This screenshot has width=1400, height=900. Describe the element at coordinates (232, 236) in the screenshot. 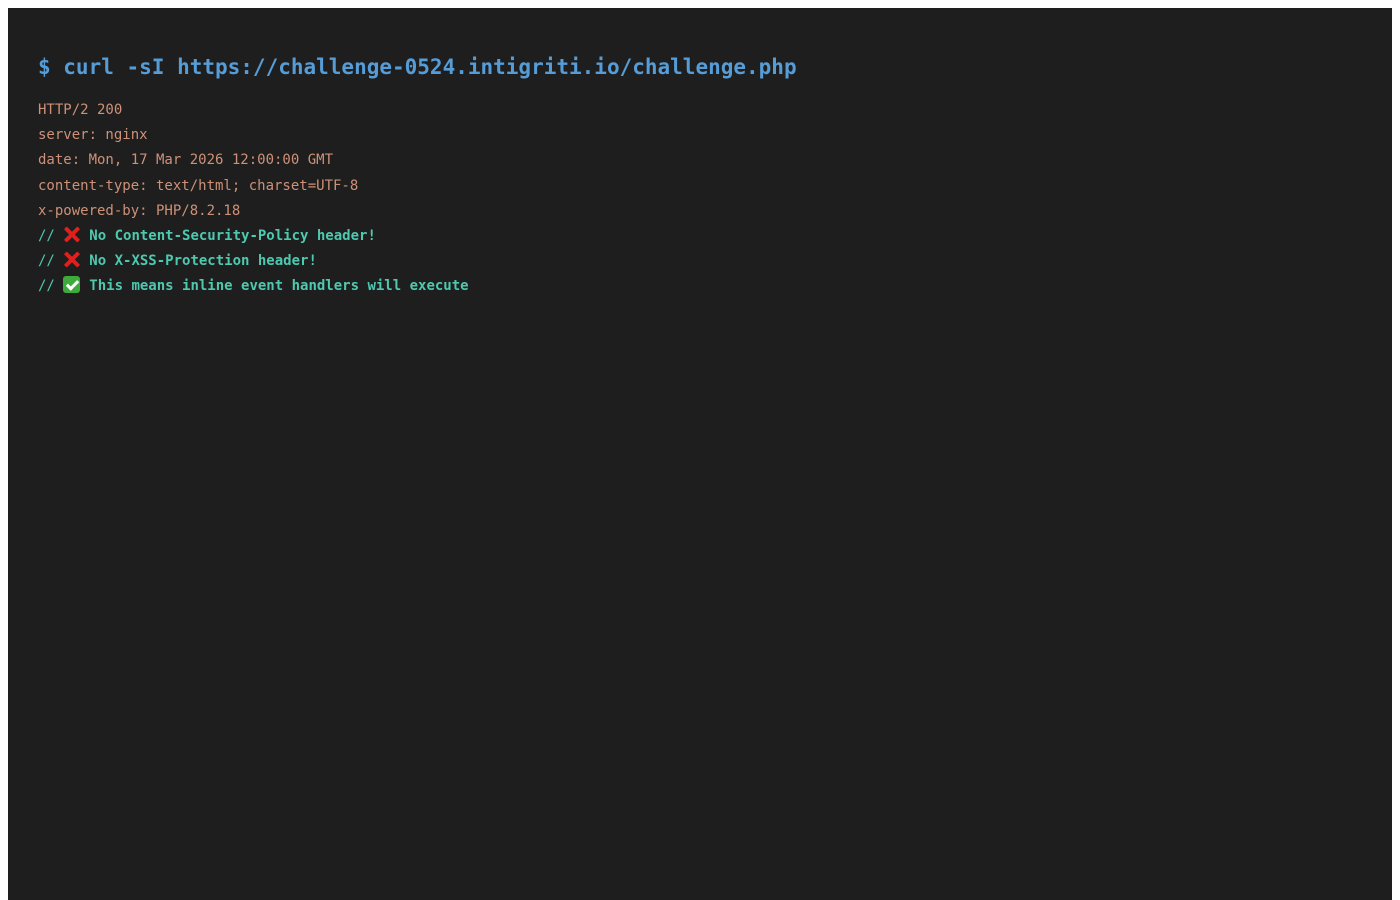

I see `comment-text: No Content-Security-Policy header!` at that location.